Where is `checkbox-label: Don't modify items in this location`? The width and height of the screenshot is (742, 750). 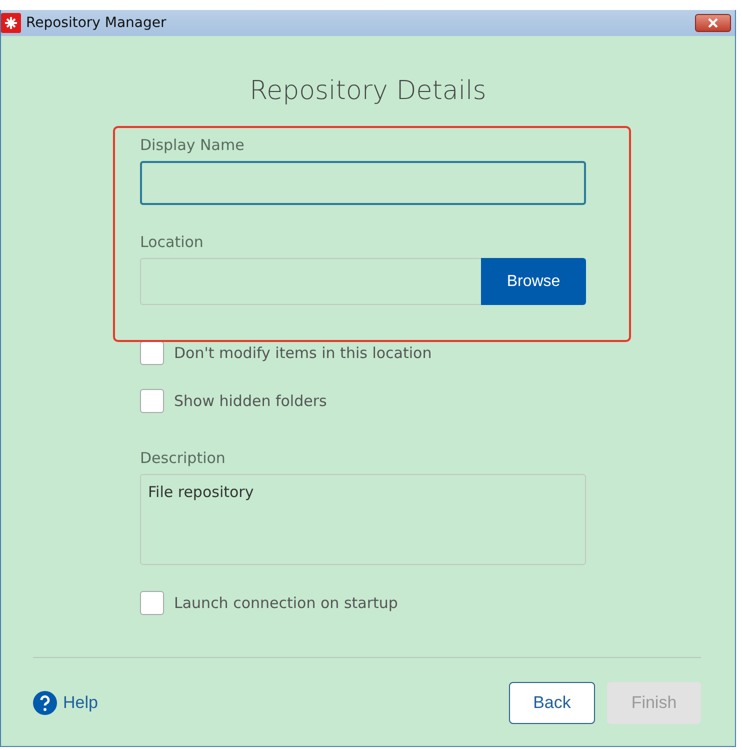 checkbox-label: Don't modify items in this location is located at coordinates (303, 353).